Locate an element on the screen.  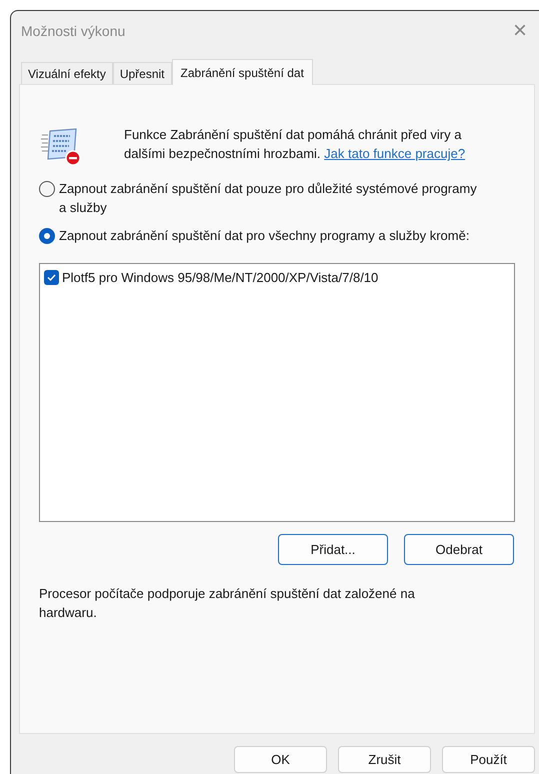
check-icon is located at coordinates (51, 278).